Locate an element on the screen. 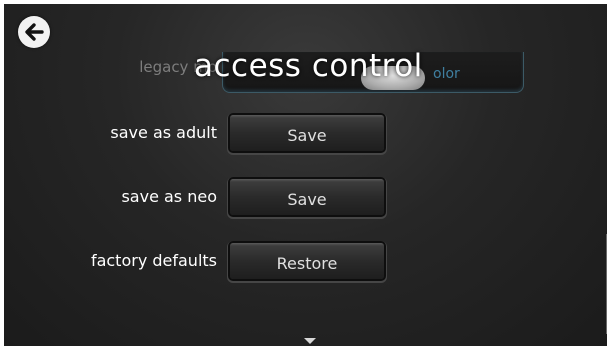  save-as-neo-button-label: Save is located at coordinates (307, 199).